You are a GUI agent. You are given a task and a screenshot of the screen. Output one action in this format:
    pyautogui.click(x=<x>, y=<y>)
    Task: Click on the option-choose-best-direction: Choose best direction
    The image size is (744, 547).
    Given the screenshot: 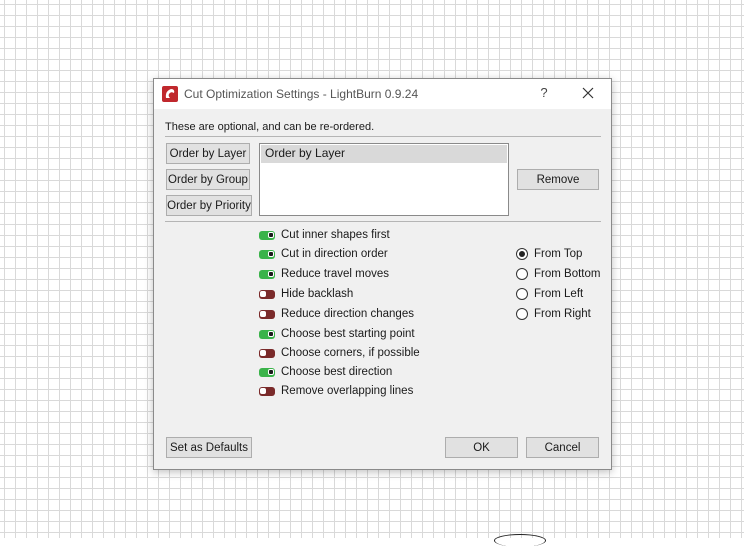 What is the action you would take?
    pyautogui.click(x=325, y=372)
    